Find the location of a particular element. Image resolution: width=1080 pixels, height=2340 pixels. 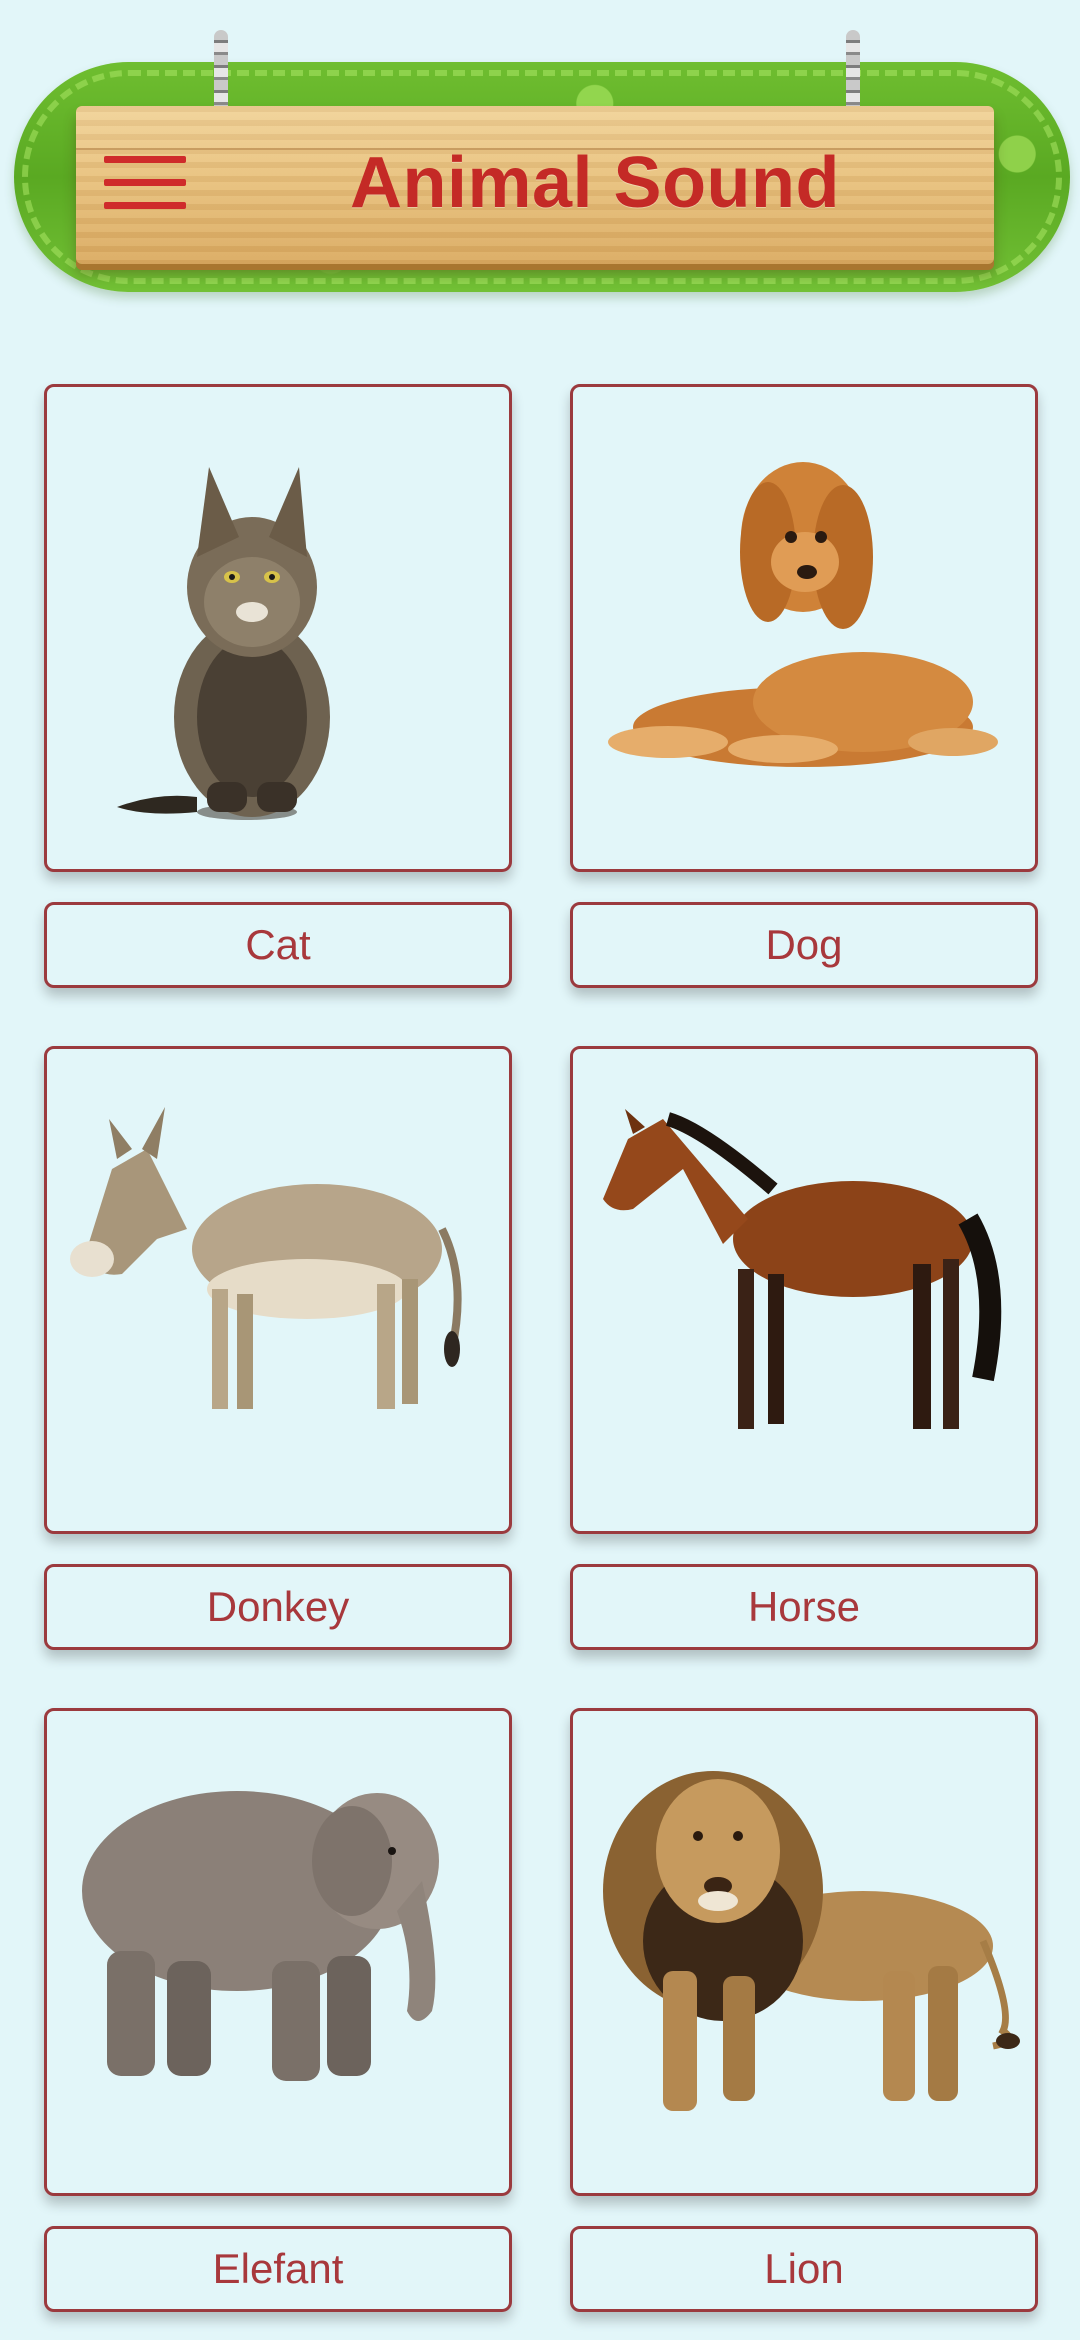

cat-photo is located at coordinates (223, 643).